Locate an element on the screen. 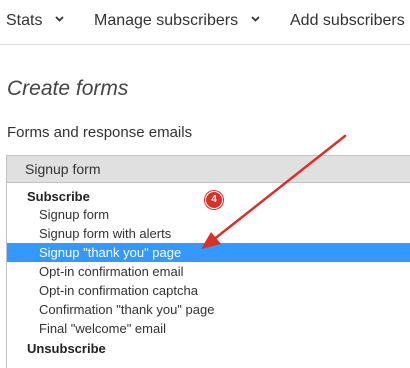 This screenshot has height=368, width=410. nav-add-subscribers: Add subscribers is located at coordinates (347, 21).